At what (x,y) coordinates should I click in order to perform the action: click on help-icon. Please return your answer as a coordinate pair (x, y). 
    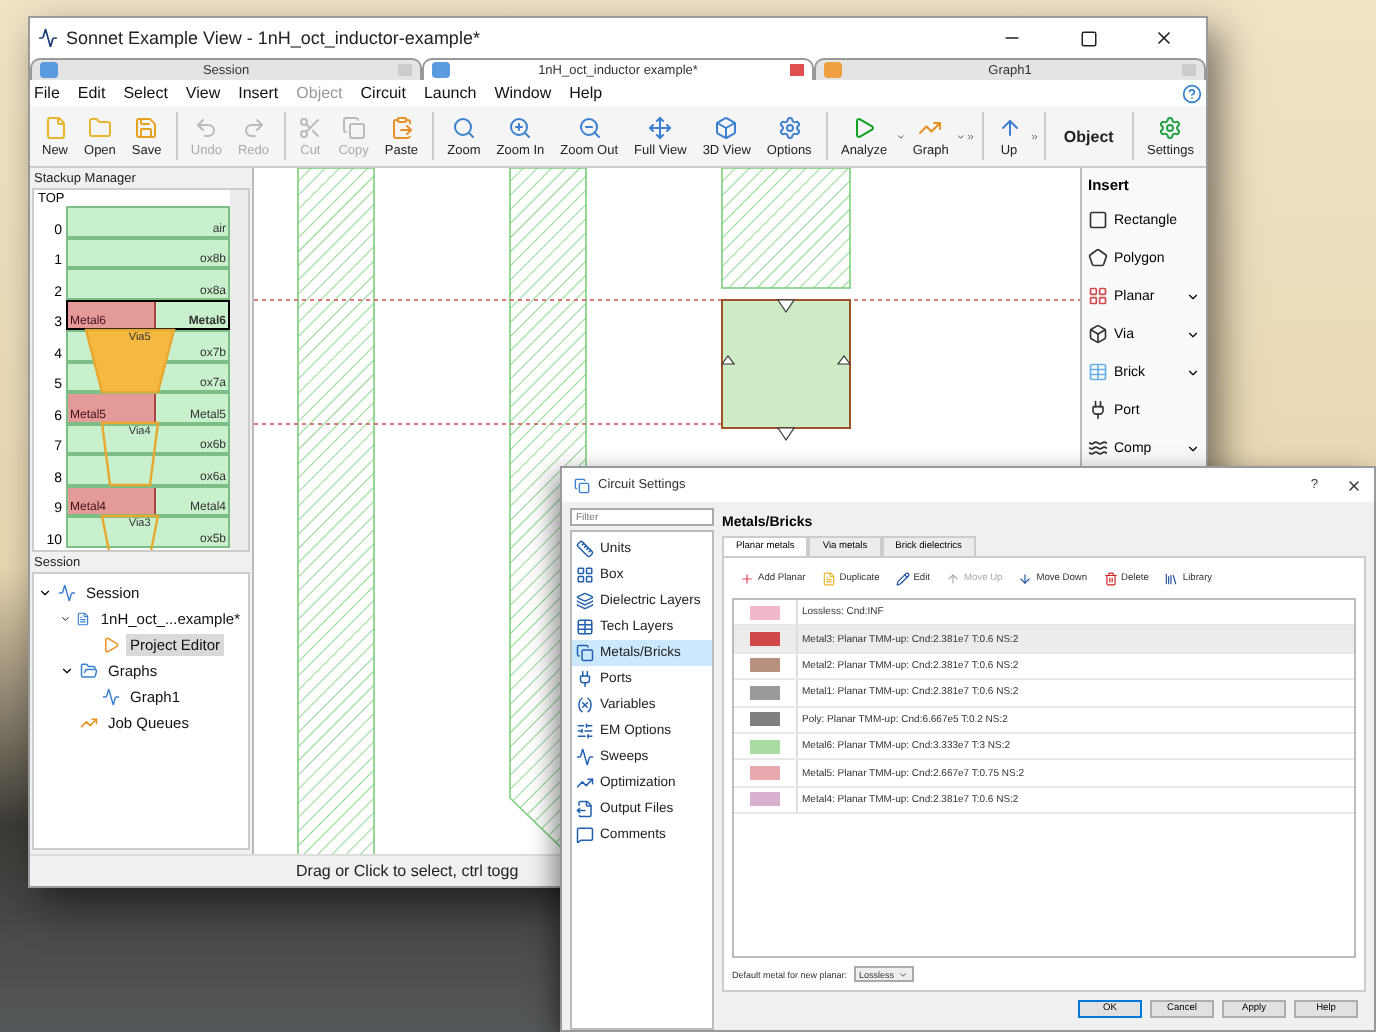
    Looking at the image, I should click on (1192, 93).